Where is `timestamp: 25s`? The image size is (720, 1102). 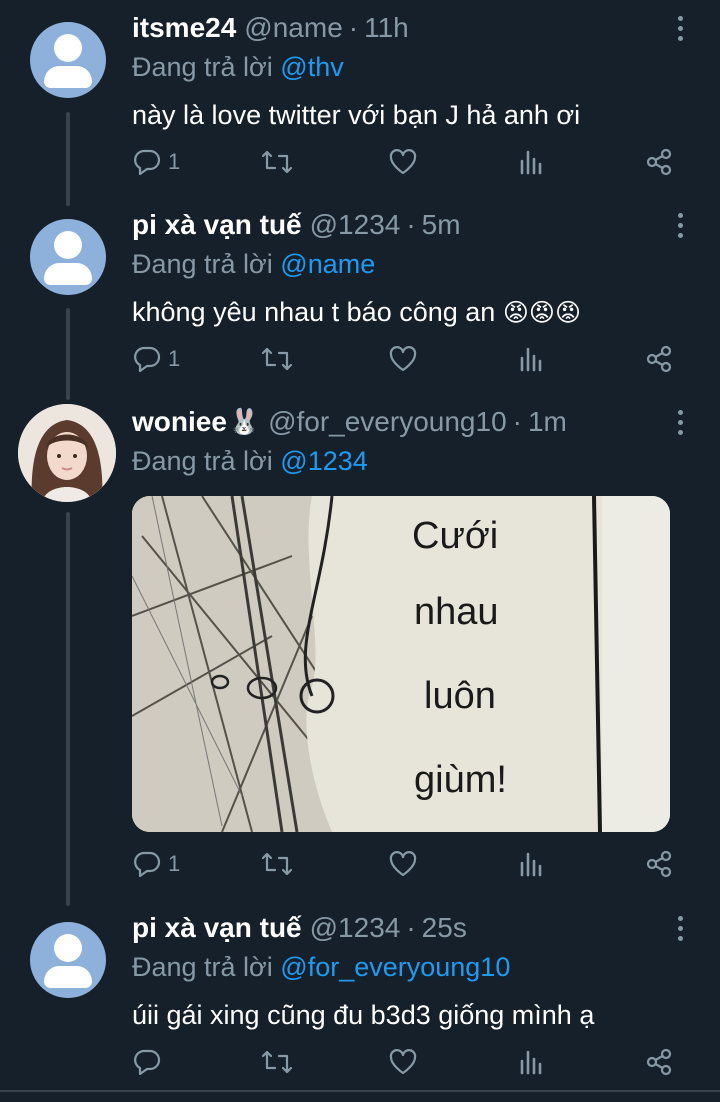
timestamp: 25s is located at coordinates (444, 928).